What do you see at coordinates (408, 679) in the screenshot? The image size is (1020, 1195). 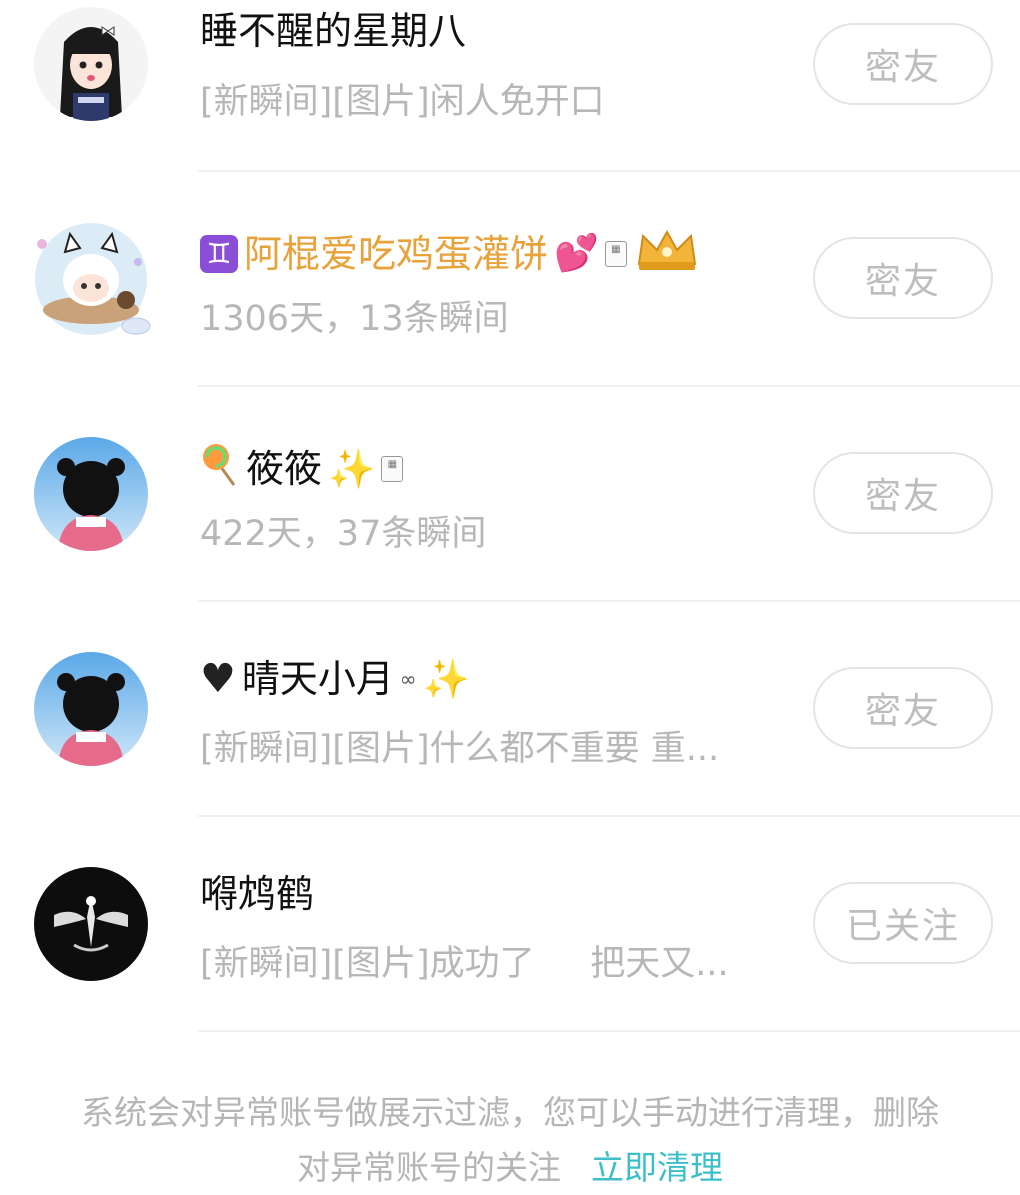 I see `bow-icon: ∞` at bounding box center [408, 679].